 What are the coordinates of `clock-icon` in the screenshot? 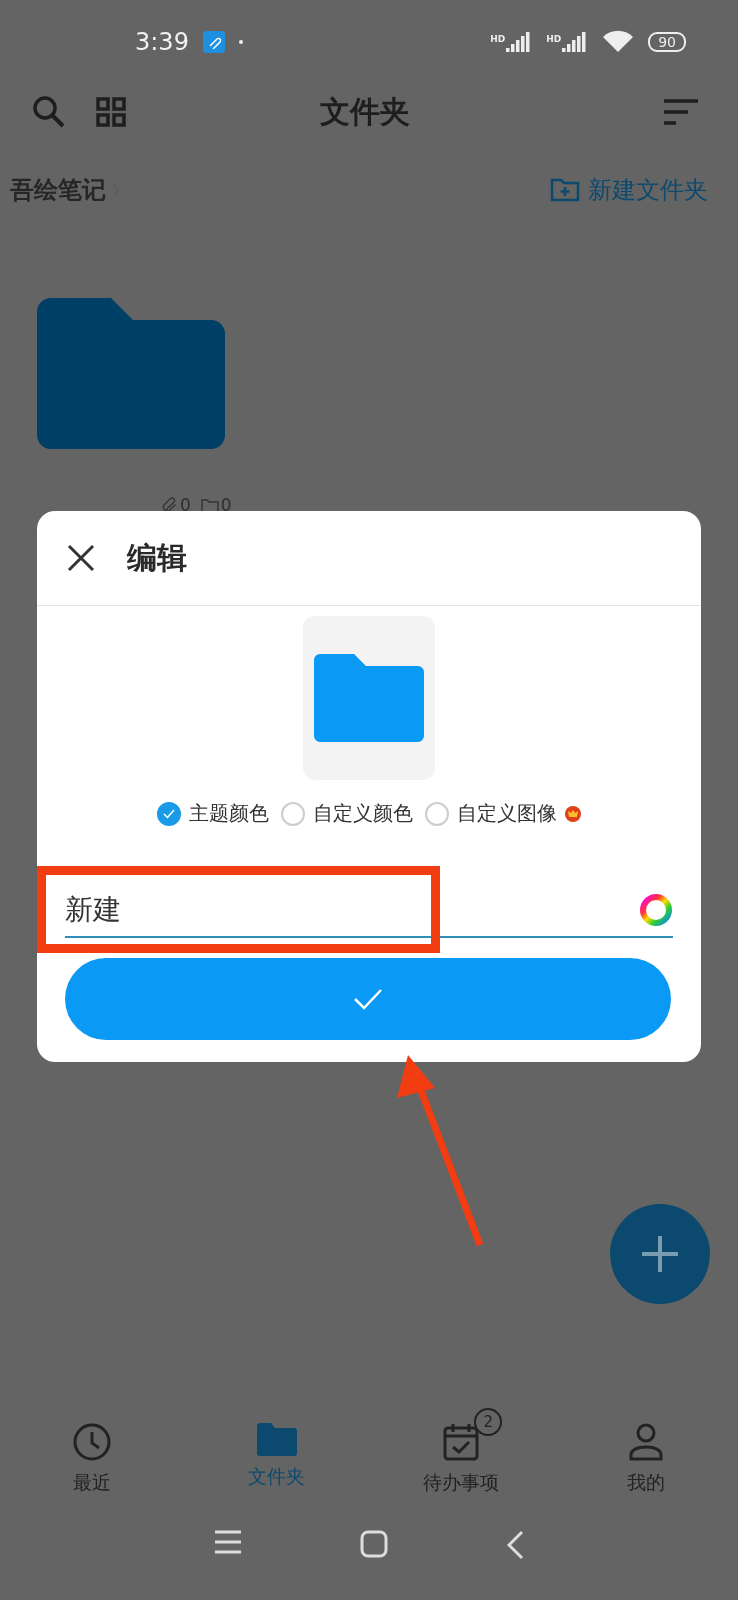 It's located at (92, 1442).